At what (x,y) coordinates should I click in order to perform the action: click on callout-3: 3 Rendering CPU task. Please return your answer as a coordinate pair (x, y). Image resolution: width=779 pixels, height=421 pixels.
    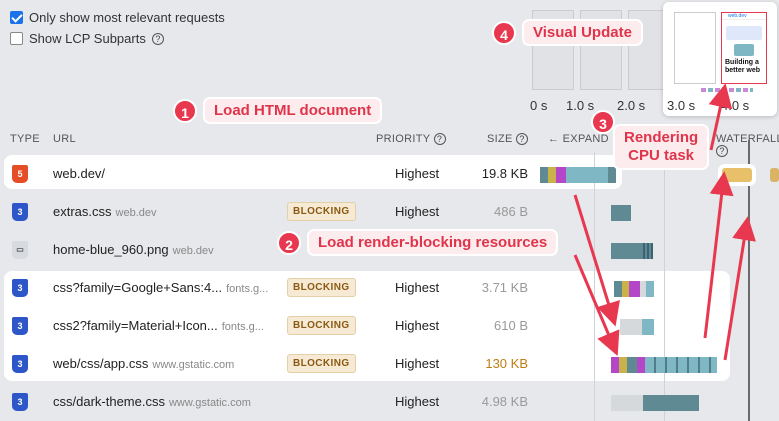
    Looking at the image, I should click on (650, 140).